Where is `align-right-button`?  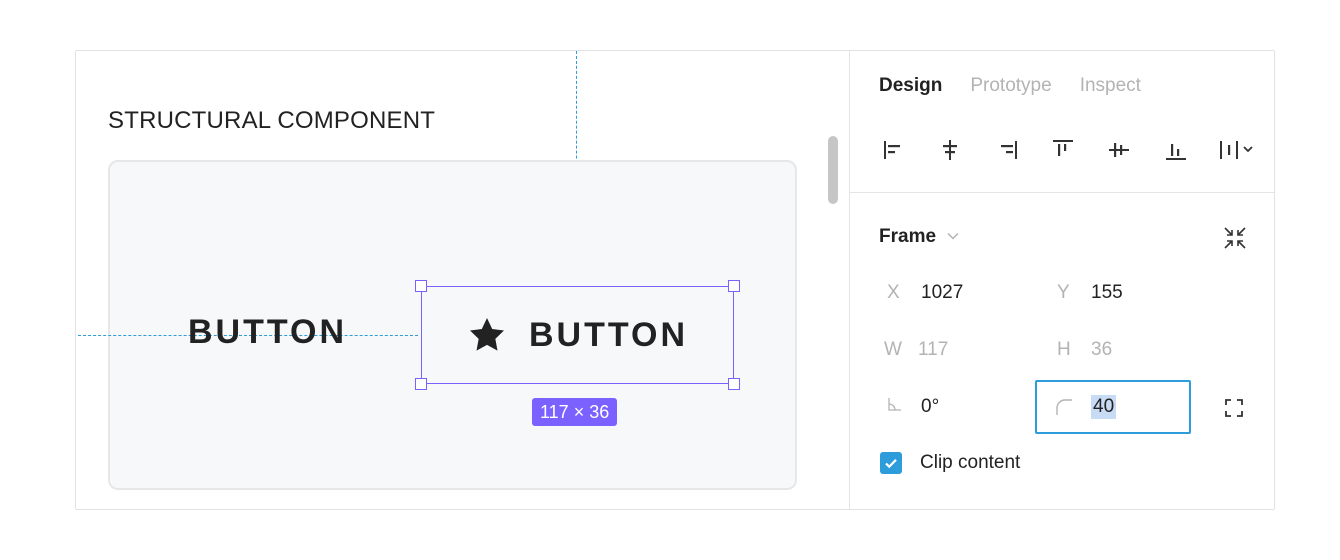
align-right-button is located at coordinates (1007, 150).